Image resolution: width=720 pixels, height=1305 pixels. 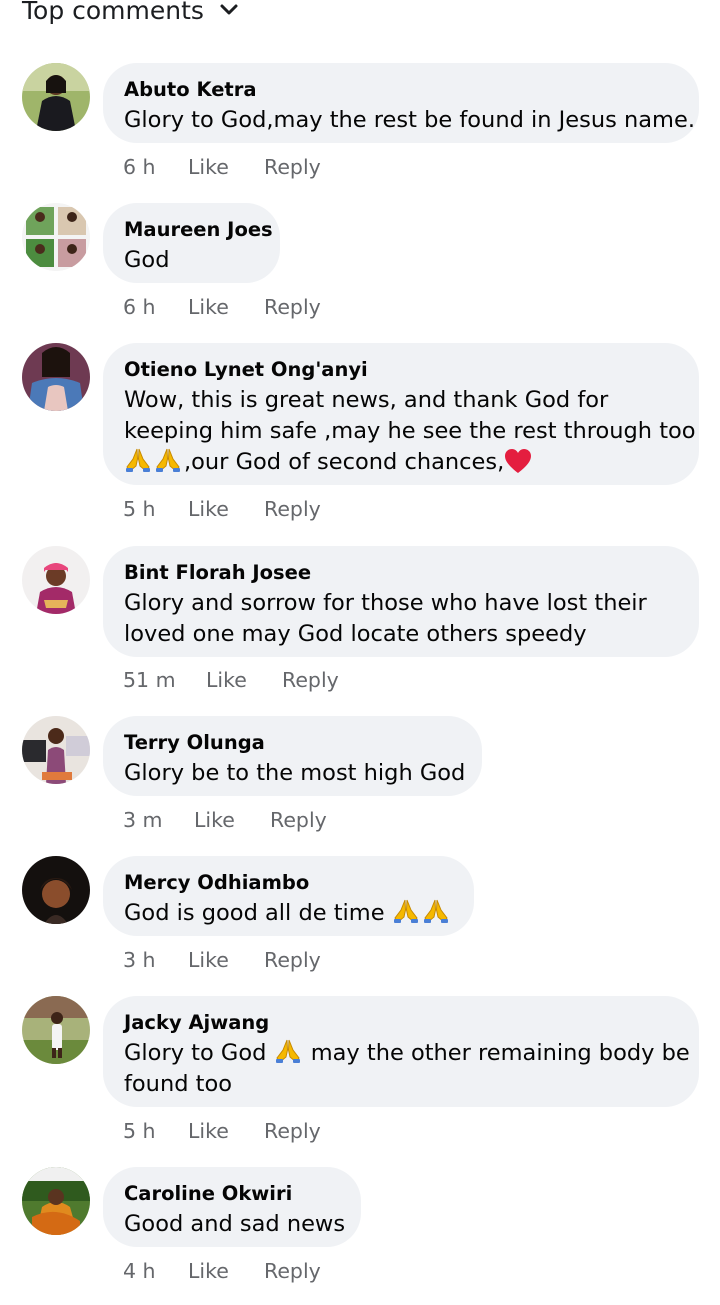 What do you see at coordinates (355, 634) in the screenshot?
I see `comment-text: loved one may God locate others speedy` at bounding box center [355, 634].